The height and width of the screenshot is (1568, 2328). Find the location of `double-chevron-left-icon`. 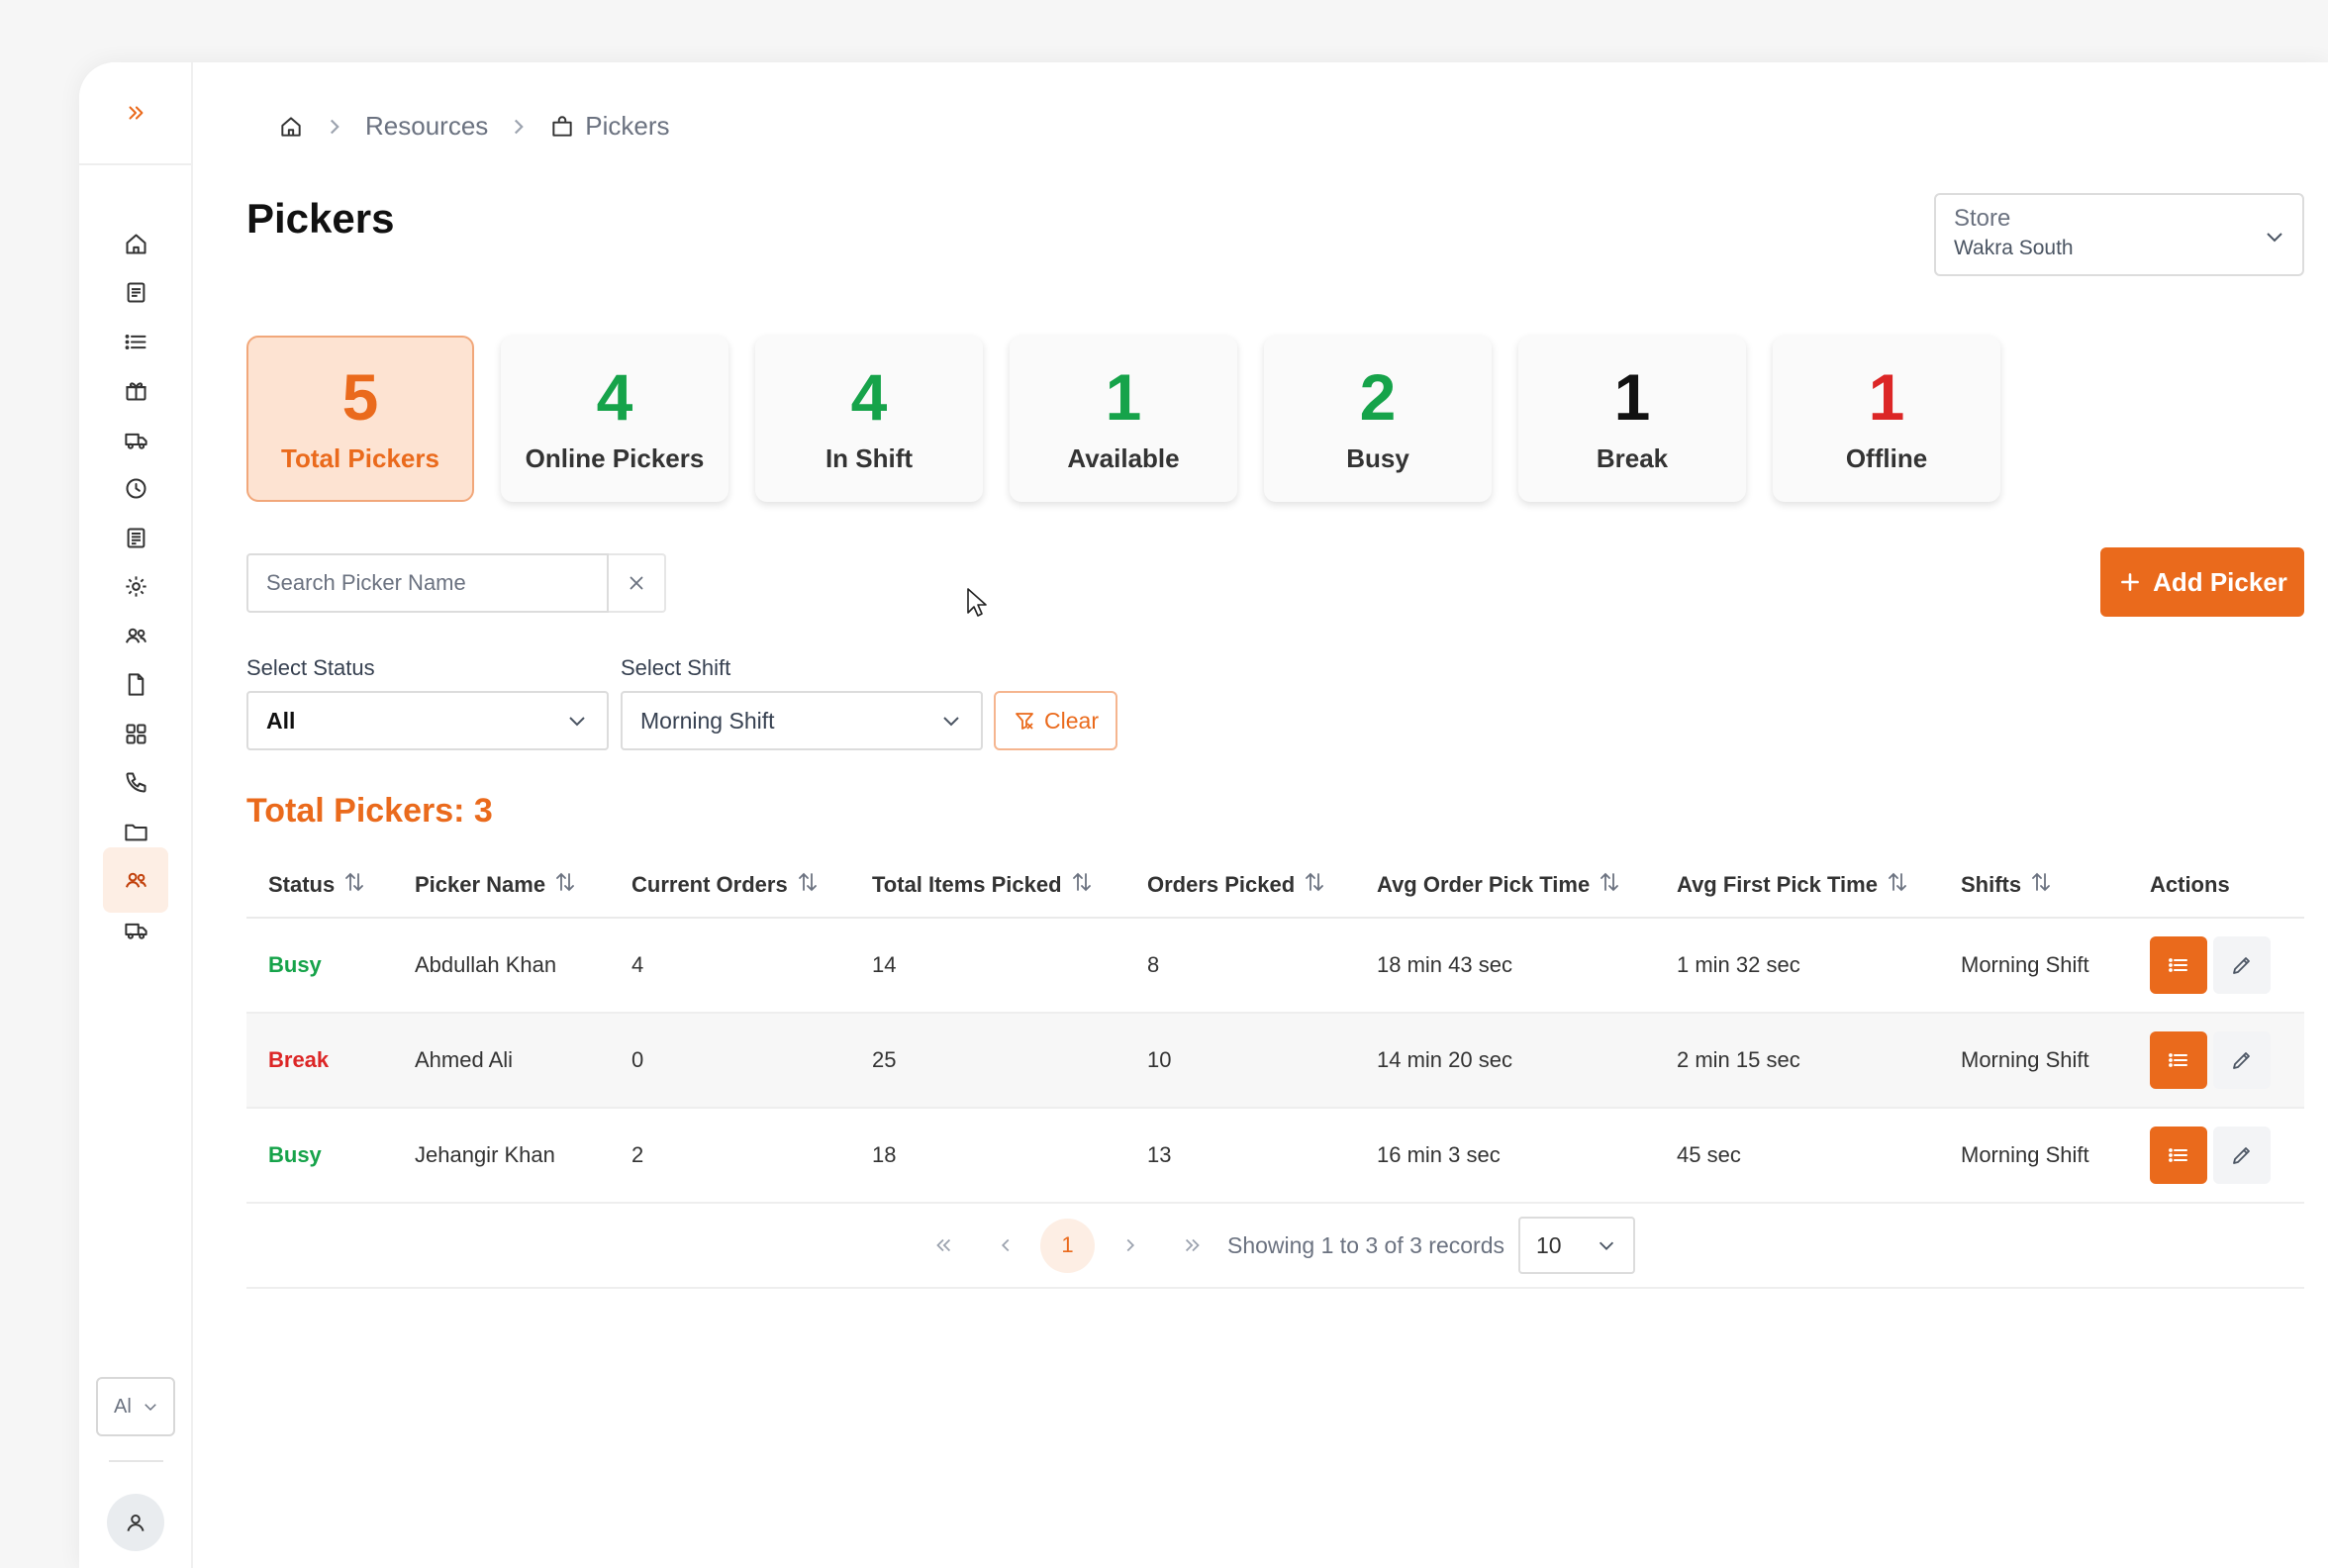

double-chevron-left-icon is located at coordinates (942, 1245).